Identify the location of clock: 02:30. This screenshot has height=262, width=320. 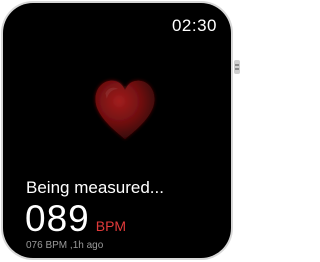
(194, 25).